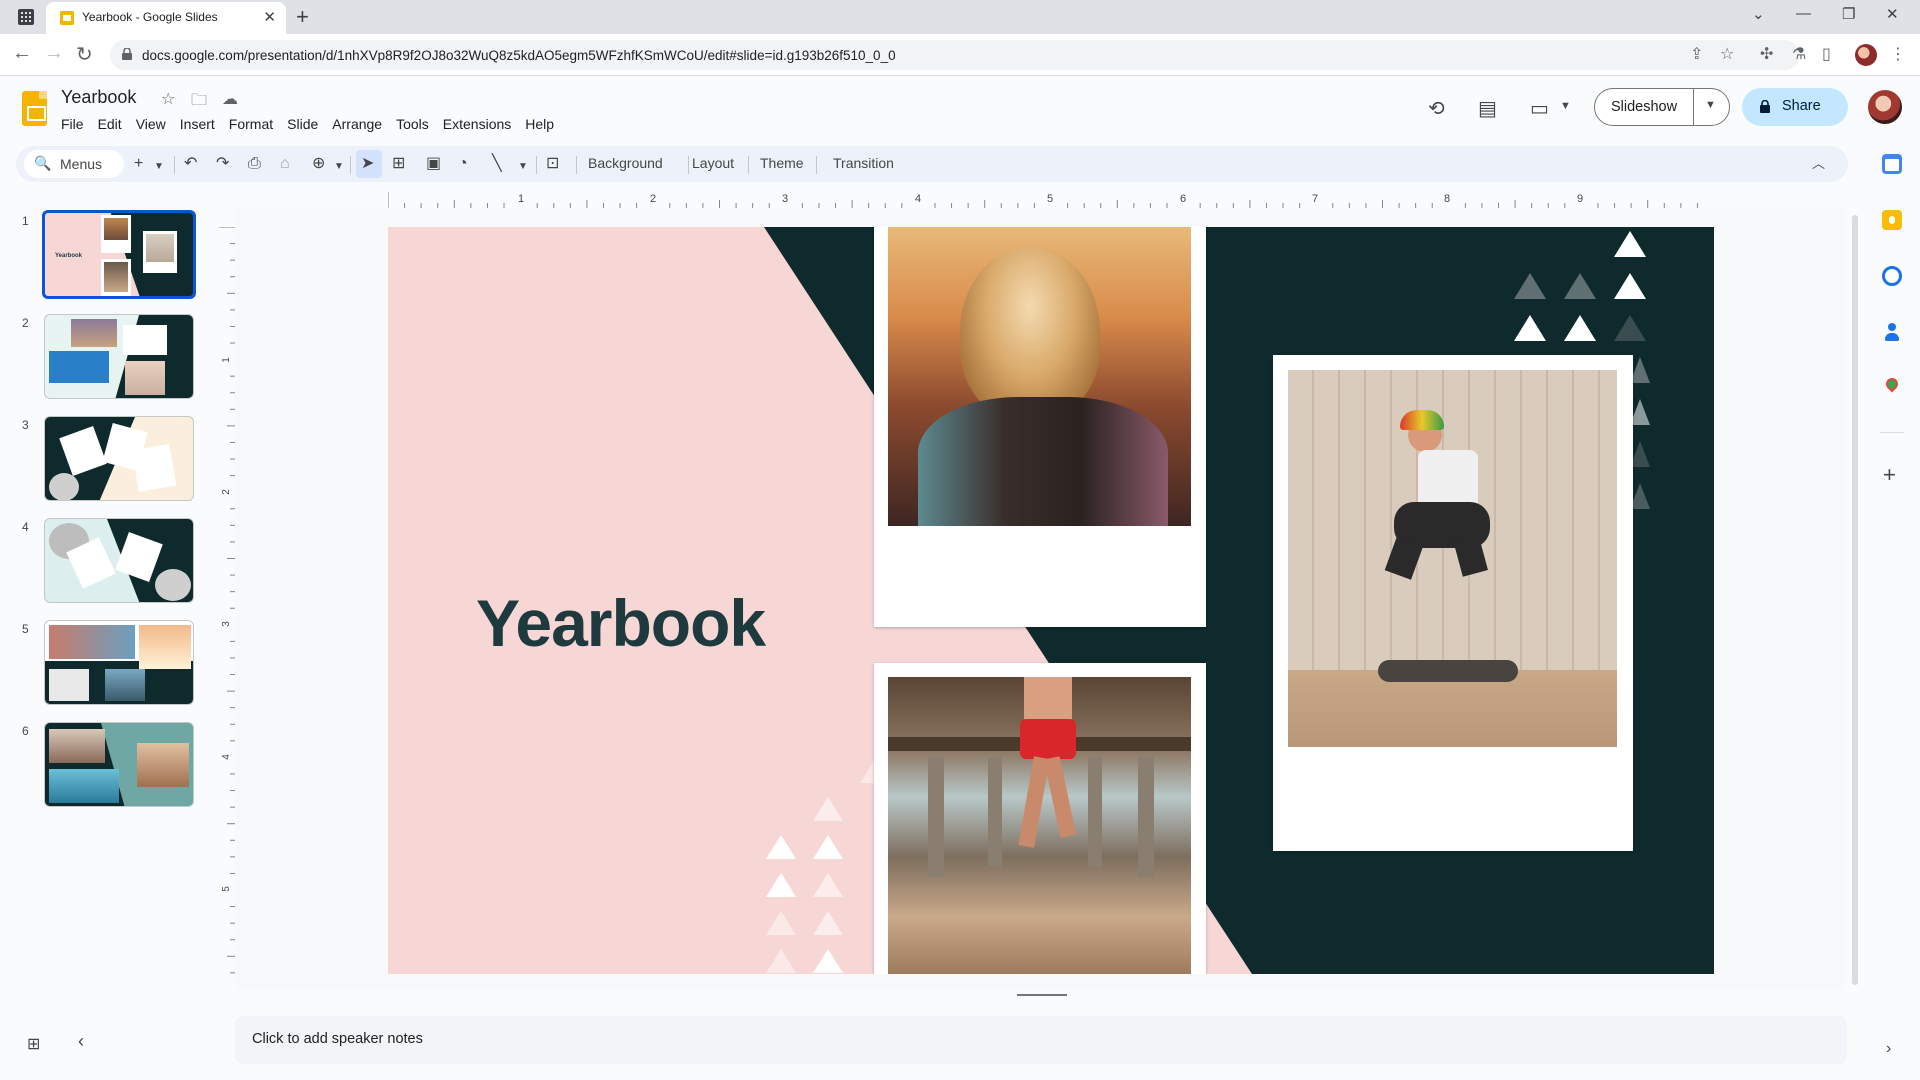 The width and height of the screenshot is (1920, 1080). What do you see at coordinates (160, 252) in the screenshot?
I see `thumb-polaroid` at bounding box center [160, 252].